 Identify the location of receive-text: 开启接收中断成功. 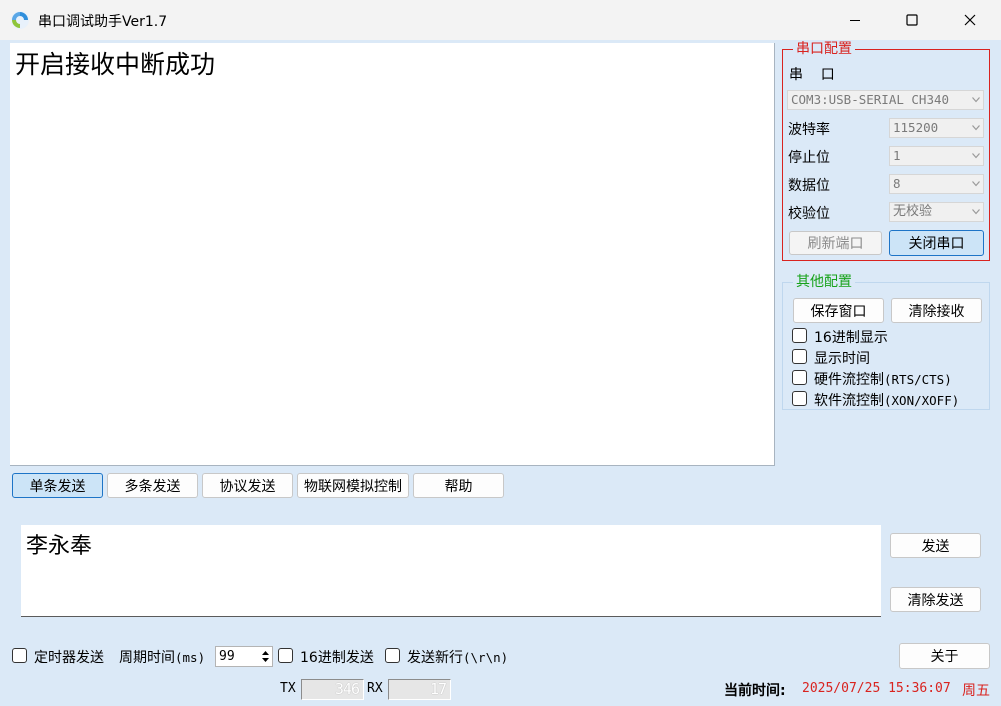
(115, 64).